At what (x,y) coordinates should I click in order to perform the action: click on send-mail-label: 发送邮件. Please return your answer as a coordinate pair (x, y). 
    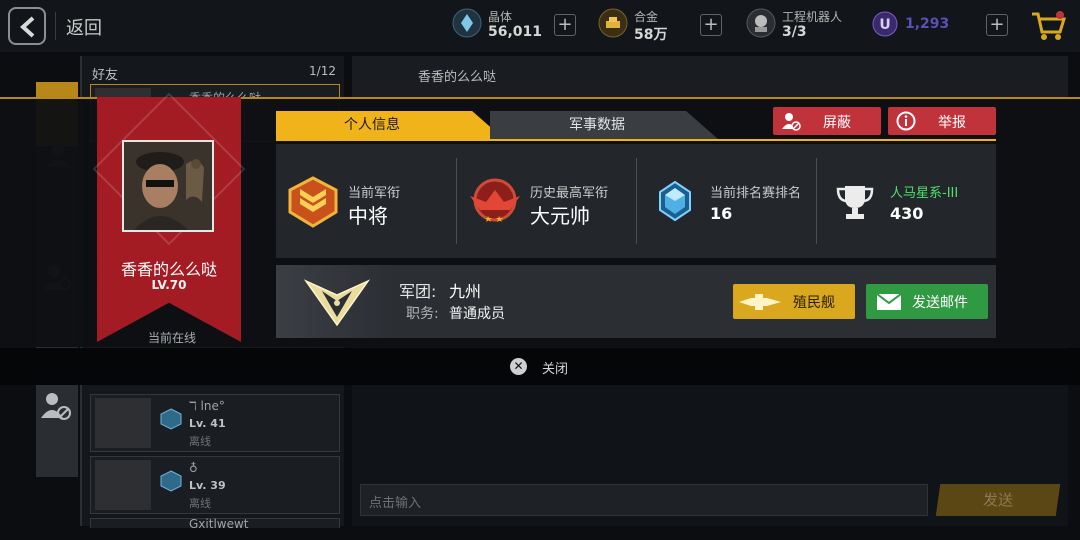
    Looking at the image, I should click on (940, 303).